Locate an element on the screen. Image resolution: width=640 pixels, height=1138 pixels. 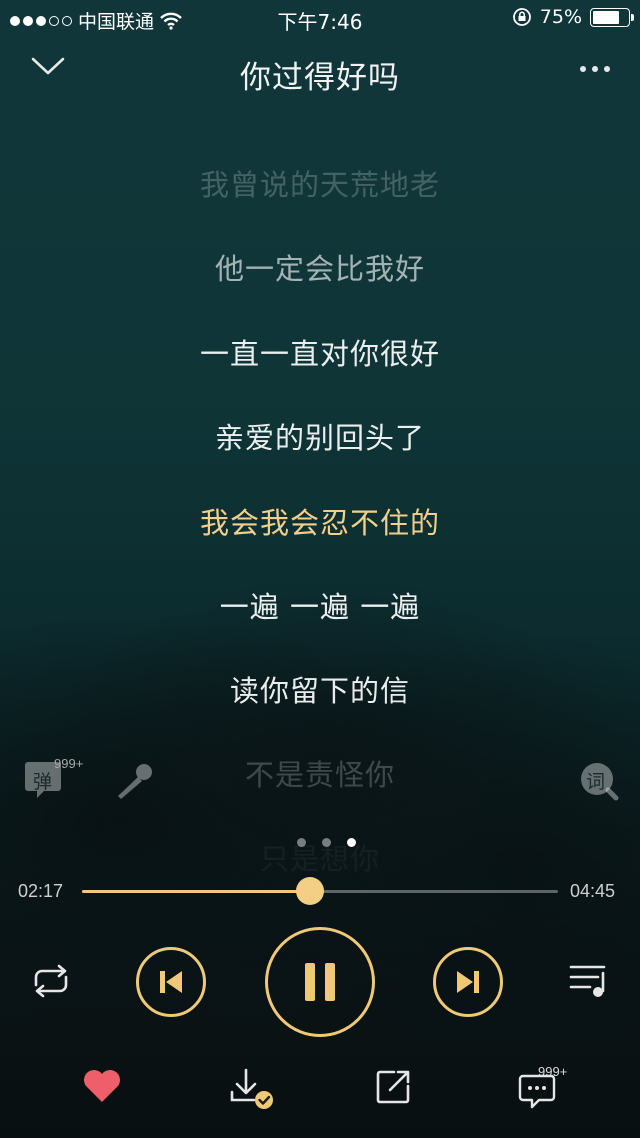
player-header: 你过得好吗 is located at coordinates (320, 74).